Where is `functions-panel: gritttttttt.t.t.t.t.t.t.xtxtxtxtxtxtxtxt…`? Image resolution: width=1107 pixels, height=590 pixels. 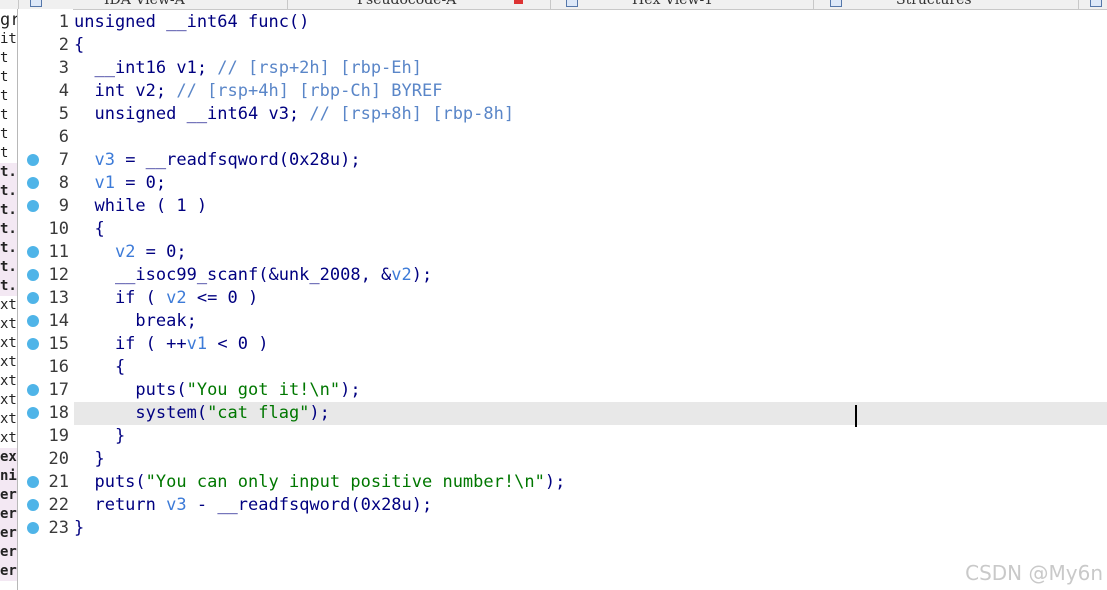
functions-panel: gritttttttt.t.t.t.t.t.t.xtxtxtxtxtxtxtxt… is located at coordinates (9, 299).